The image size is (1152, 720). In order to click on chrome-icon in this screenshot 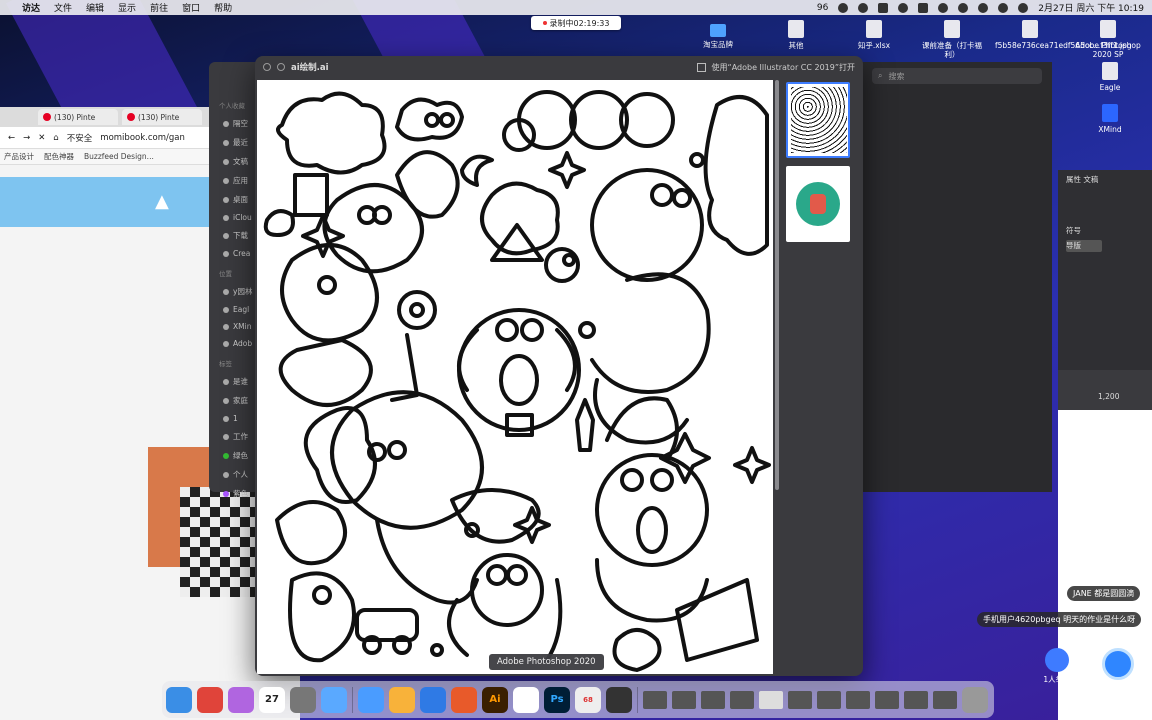, I will do `click(210, 699)`.